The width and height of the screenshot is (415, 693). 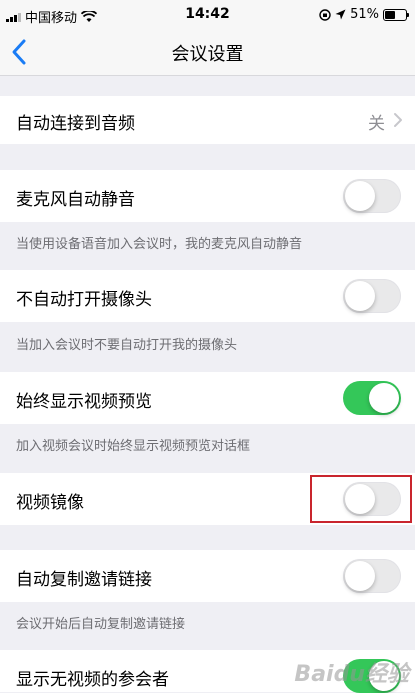 I want to click on copy-invite-description: 会议开始后自动复制邀请链接, so click(x=101, y=624).